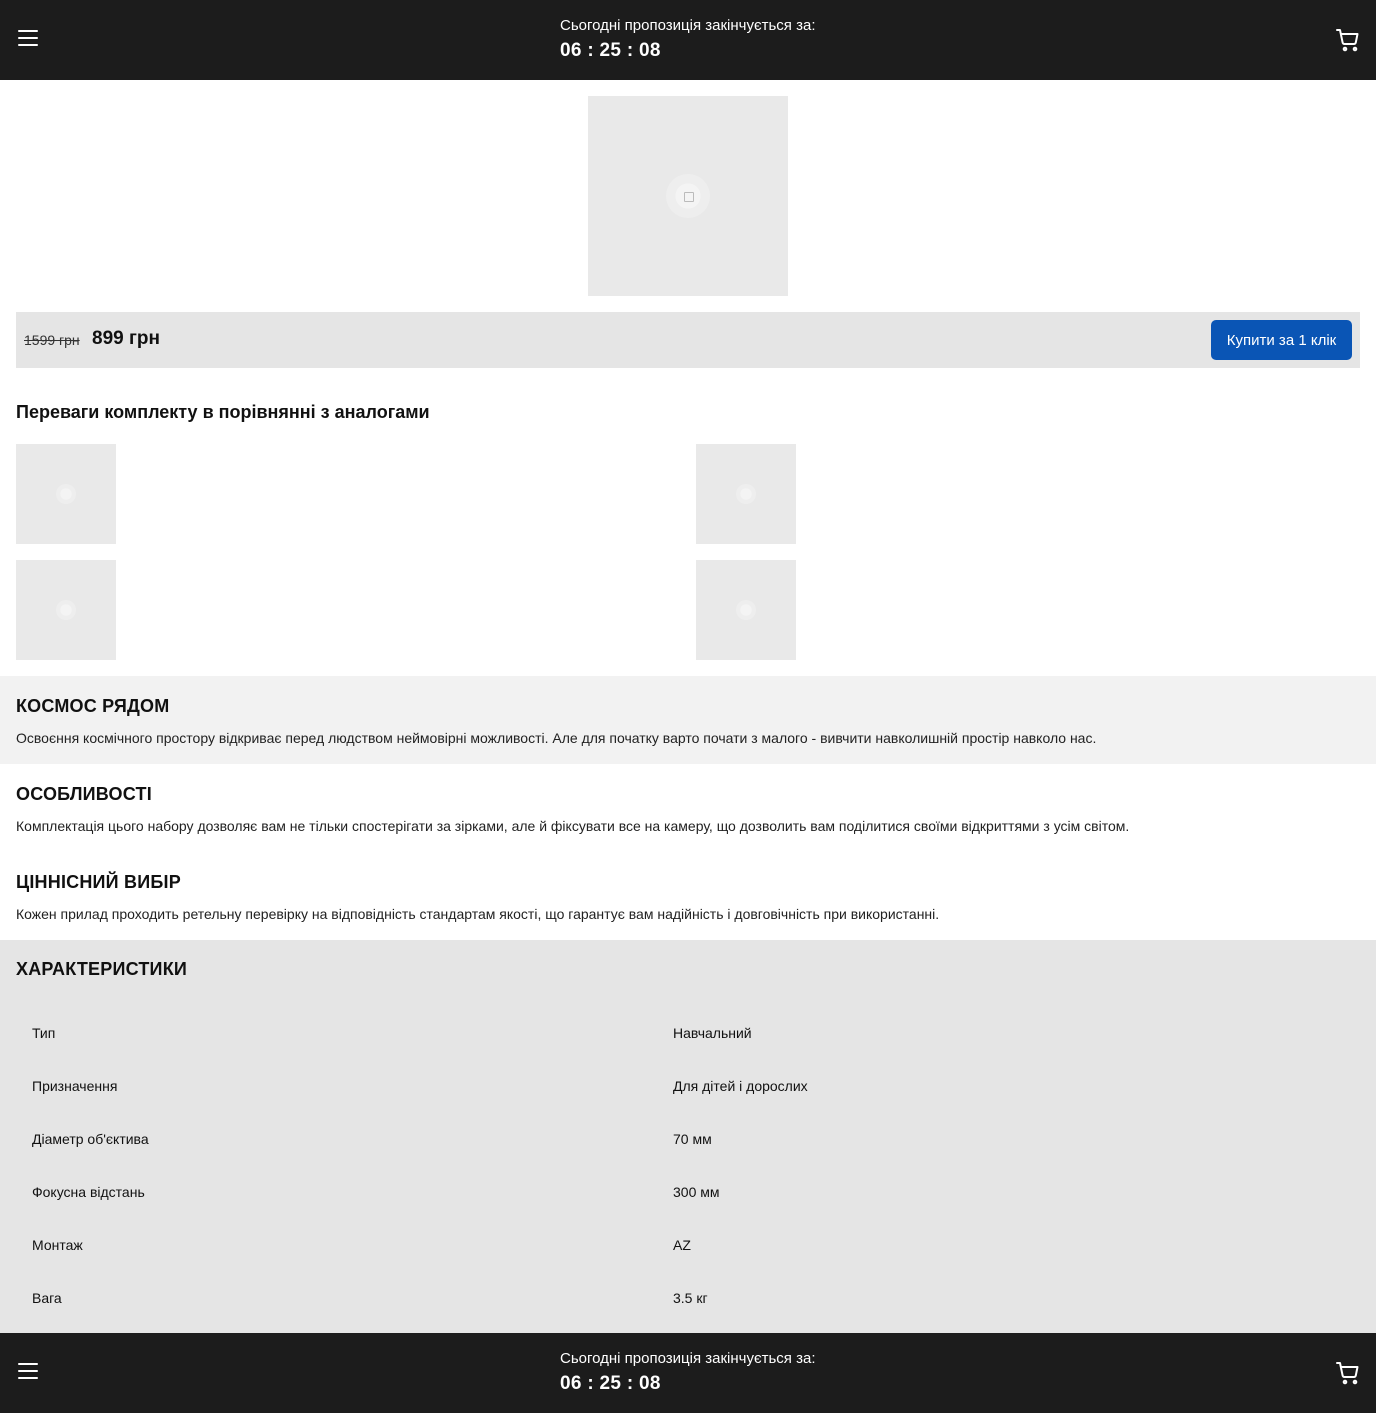  Describe the element at coordinates (47, 1298) in the screenshot. I see `spec-key: Вага` at that location.